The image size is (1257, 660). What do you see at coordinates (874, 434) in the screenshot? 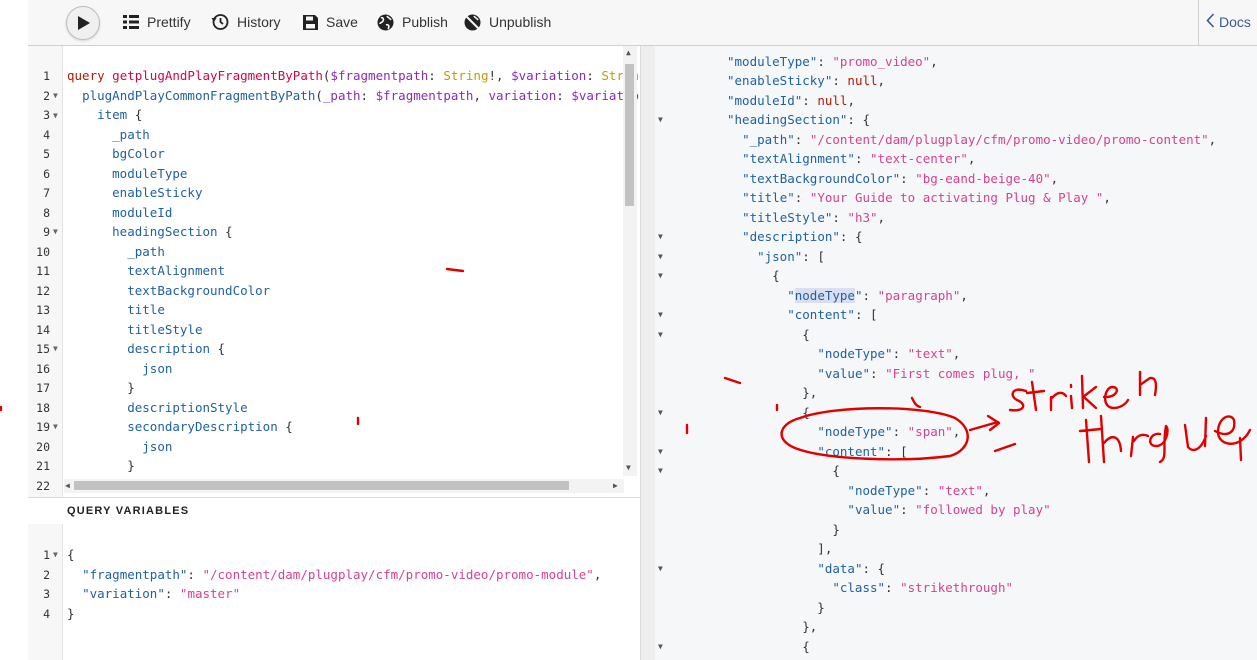
I see `circle-around-span` at bounding box center [874, 434].